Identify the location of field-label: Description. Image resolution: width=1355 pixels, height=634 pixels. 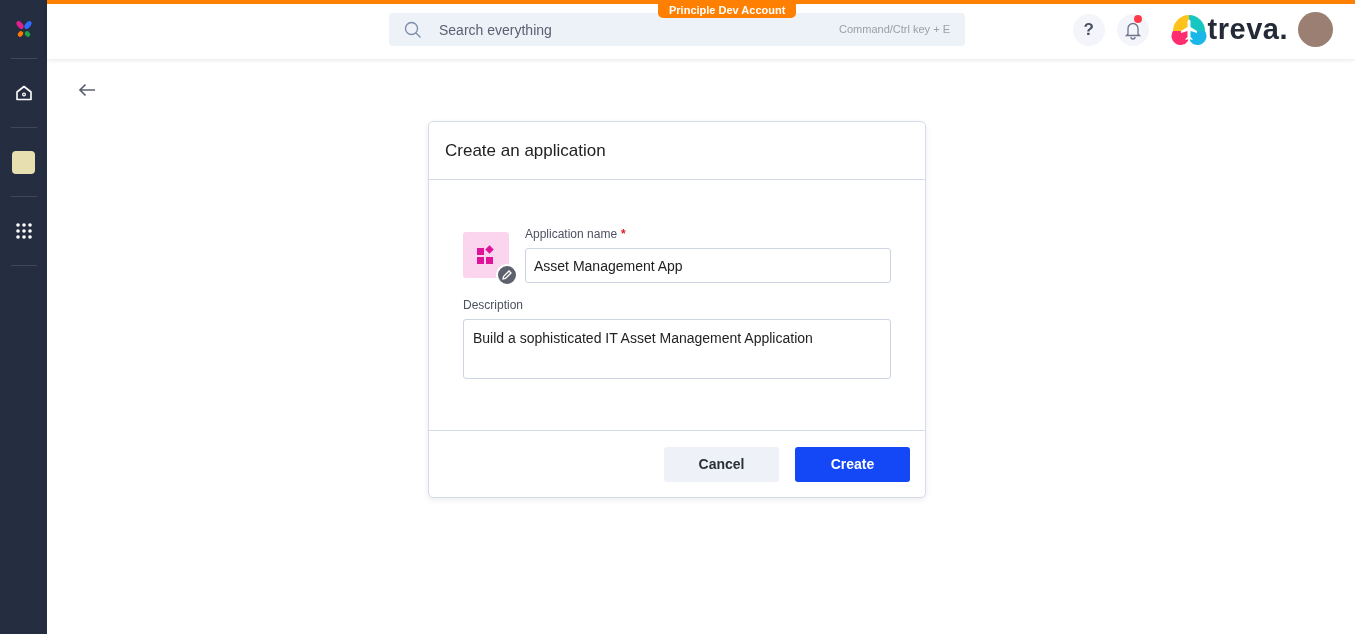
(493, 305).